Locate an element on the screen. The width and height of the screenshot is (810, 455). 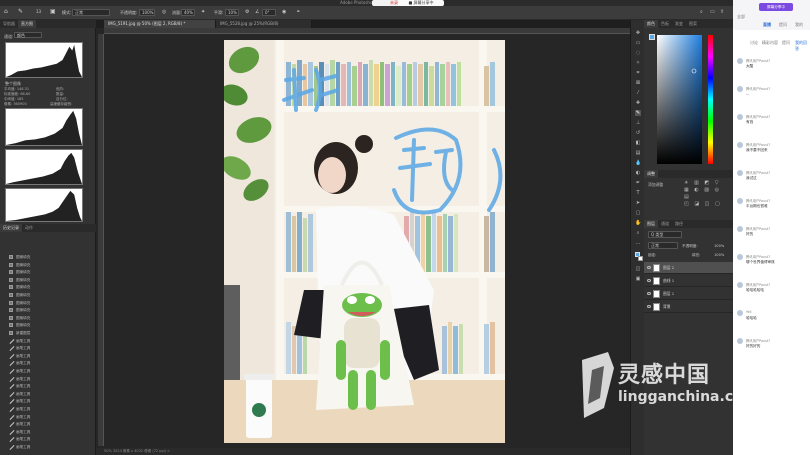
tab-color: 颜色 is located at coordinates (651, 24).